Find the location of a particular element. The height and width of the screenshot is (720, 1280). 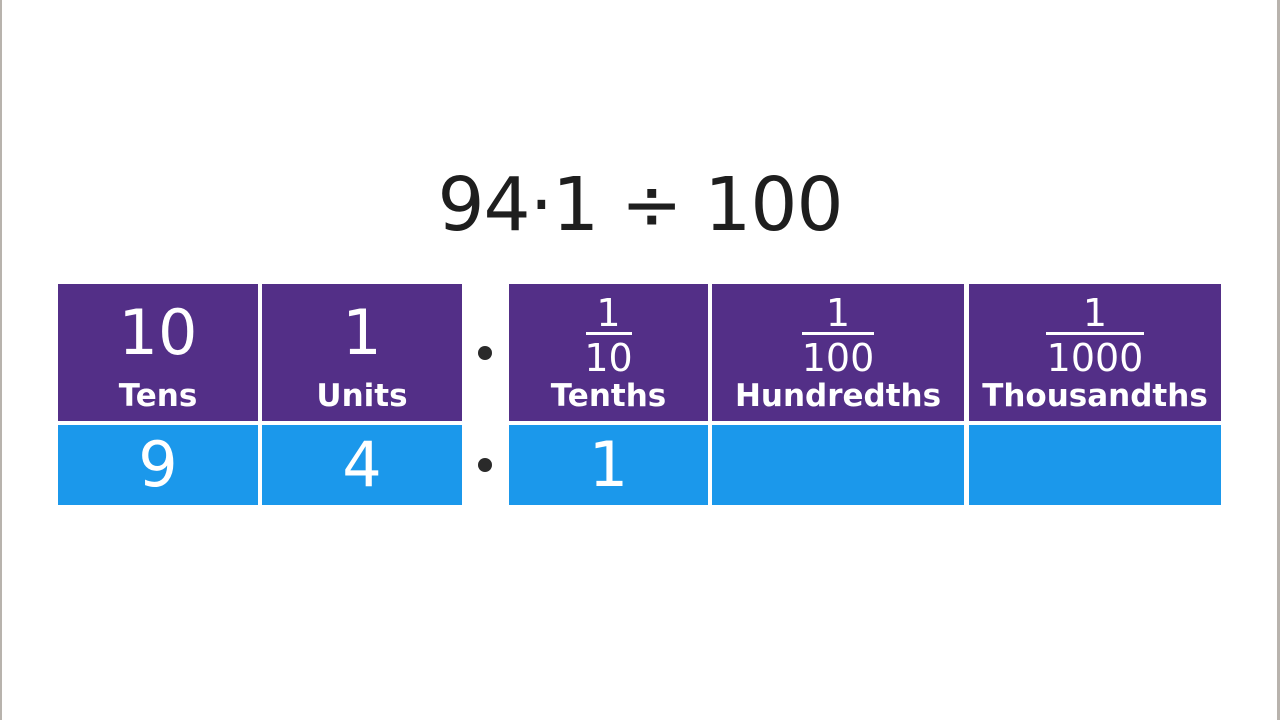

header-tens: 10 Tens is located at coordinates (158, 352).